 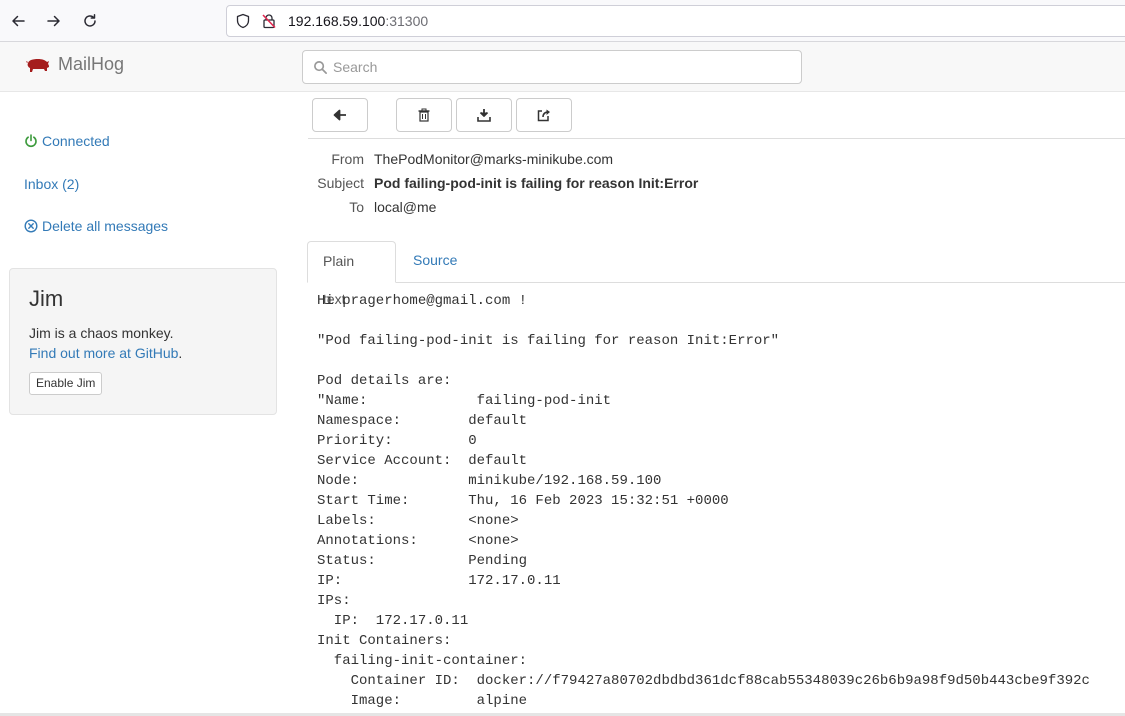 I want to click on url-host: 192.168.59.100, so click(x=337, y=21).